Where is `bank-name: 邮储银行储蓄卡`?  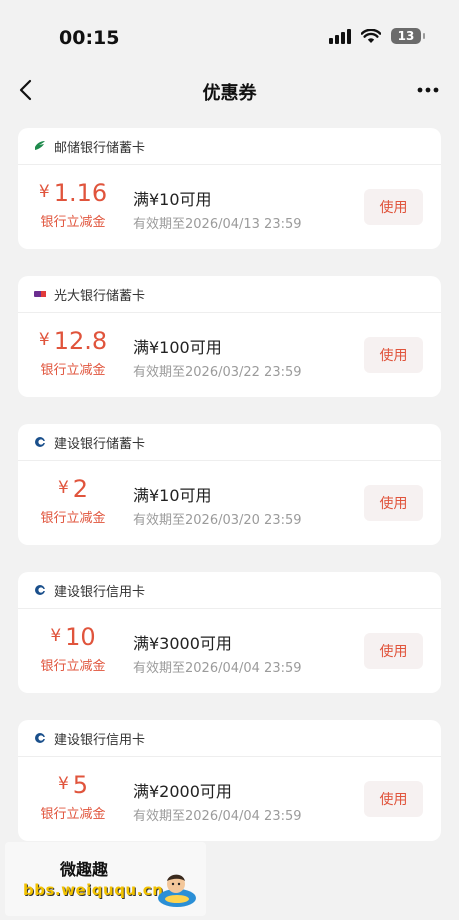
bank-name: 邮储银行储蓄卡 is located at coordinates (100, 148).